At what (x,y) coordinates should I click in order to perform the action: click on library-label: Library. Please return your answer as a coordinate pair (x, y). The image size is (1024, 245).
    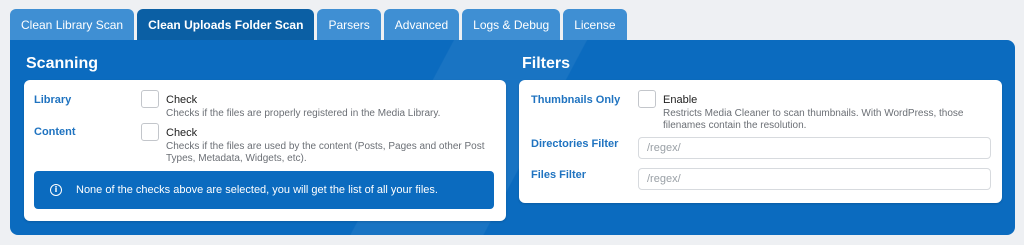
    Looking at the image, I should click on (53, 100).